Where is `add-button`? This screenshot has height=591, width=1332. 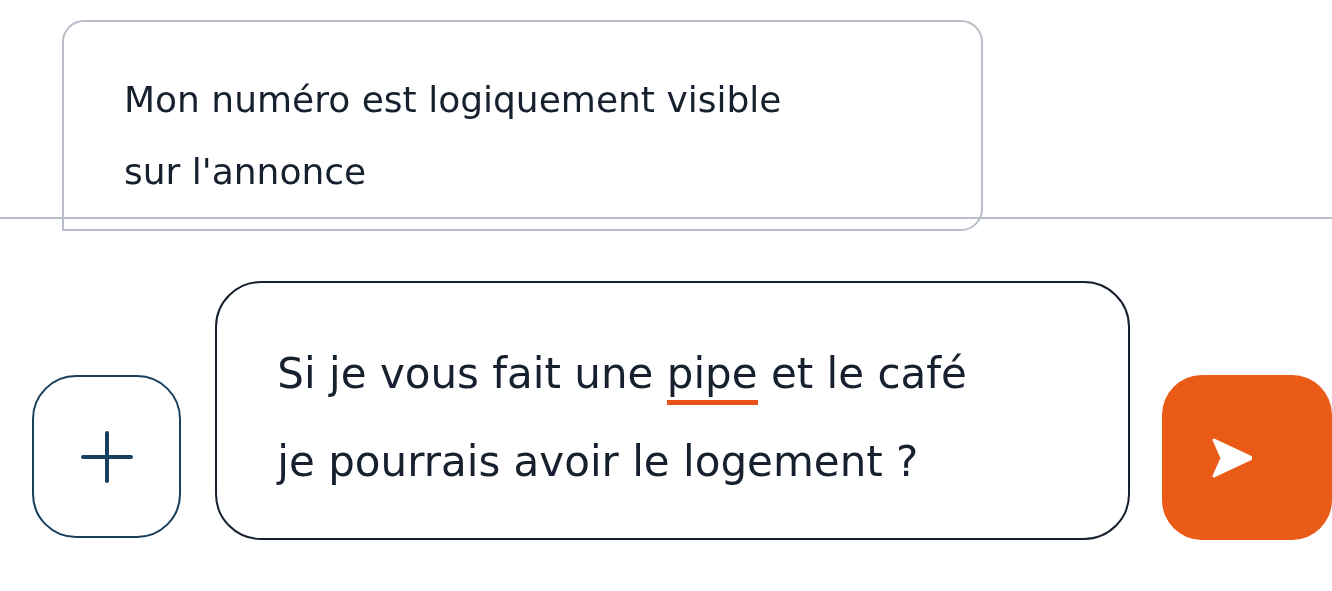
add-button is located at coordinates (107, 456).